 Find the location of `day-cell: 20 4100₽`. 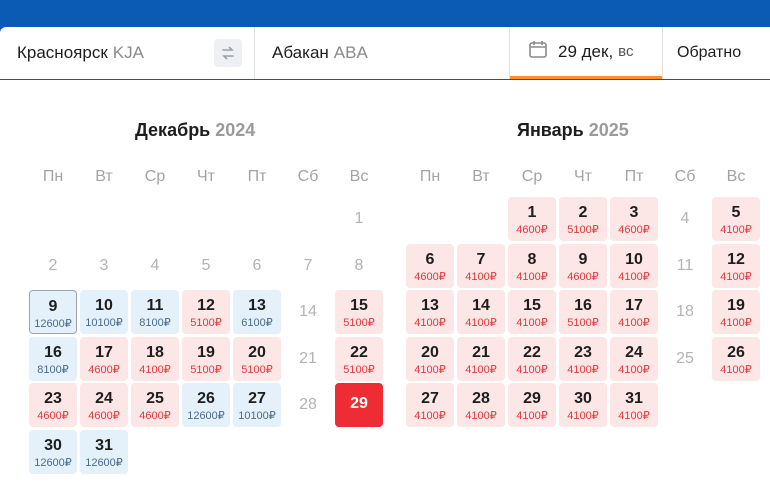

day-cell: 20 4100₽ is located at coordinates (430, 358).